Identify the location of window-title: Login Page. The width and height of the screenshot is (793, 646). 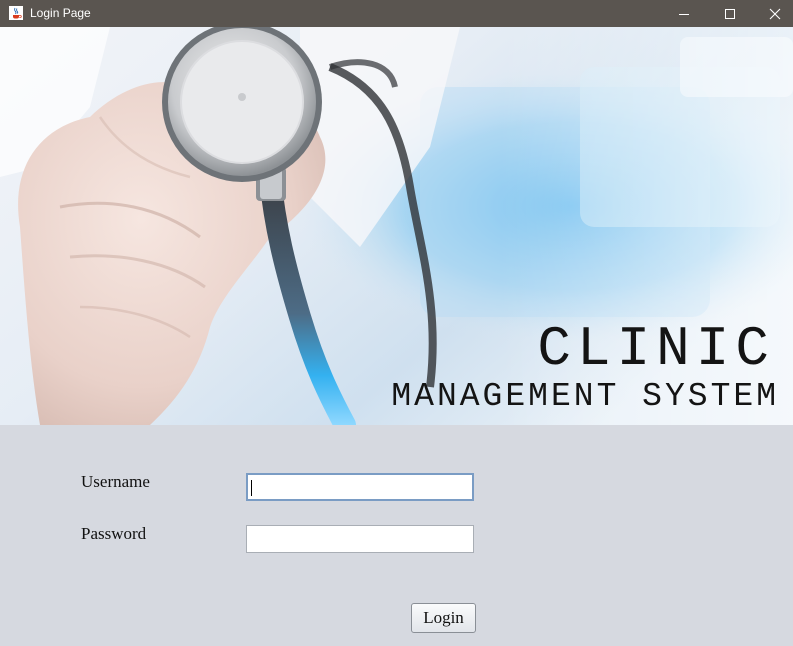
(60, 13).